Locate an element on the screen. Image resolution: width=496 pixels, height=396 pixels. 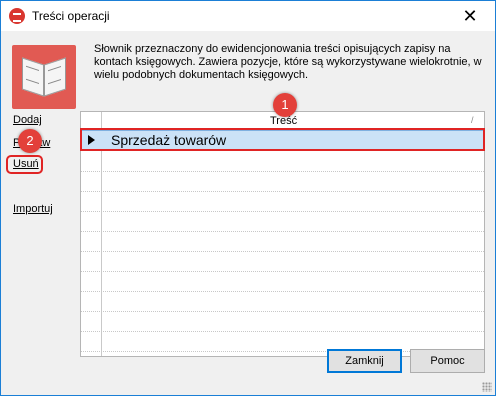
selected-row-highlight is located at coordinates (282, 139).